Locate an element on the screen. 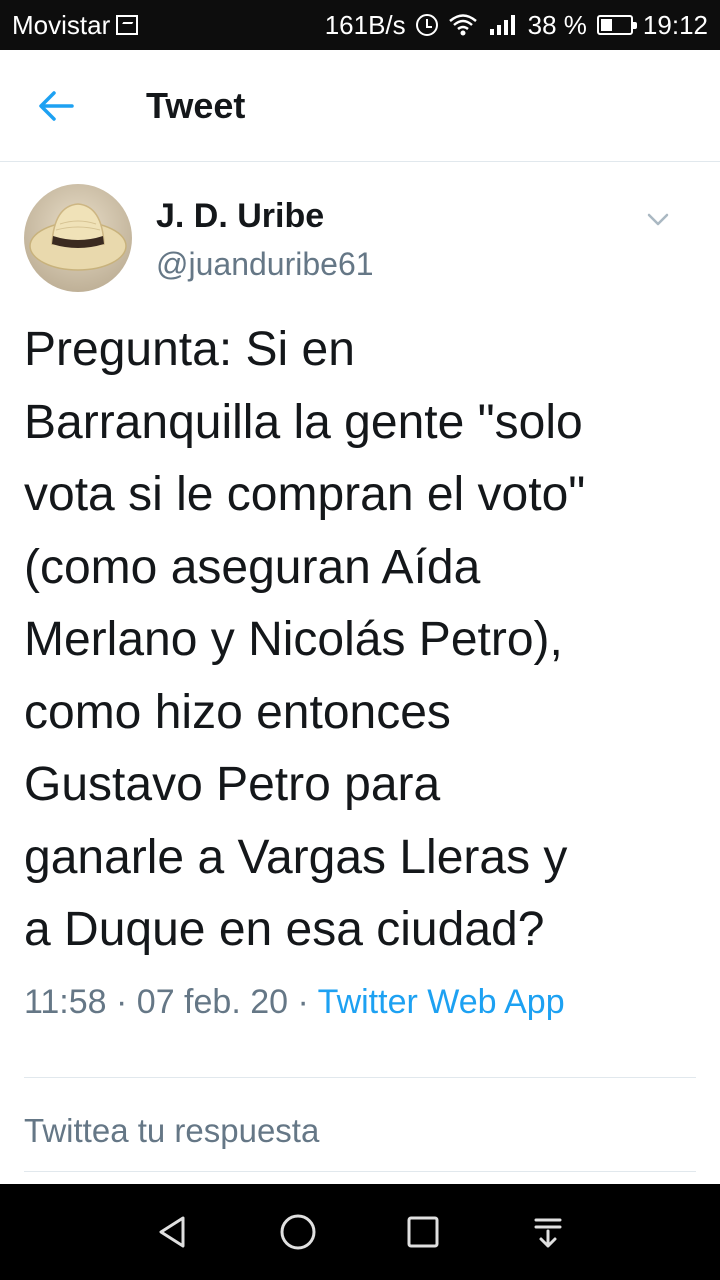 Image resolution: width=720 pixels, height=1280 pixels. arrow-left-icon is located at coordinates (56, 105).